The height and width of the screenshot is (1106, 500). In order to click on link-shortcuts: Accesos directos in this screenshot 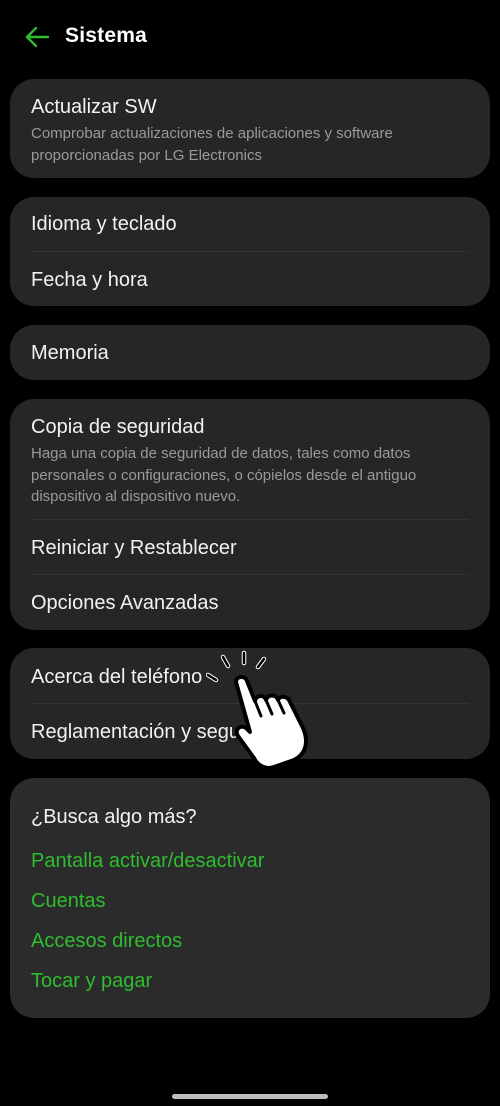, I will do `click(106, 941)`.